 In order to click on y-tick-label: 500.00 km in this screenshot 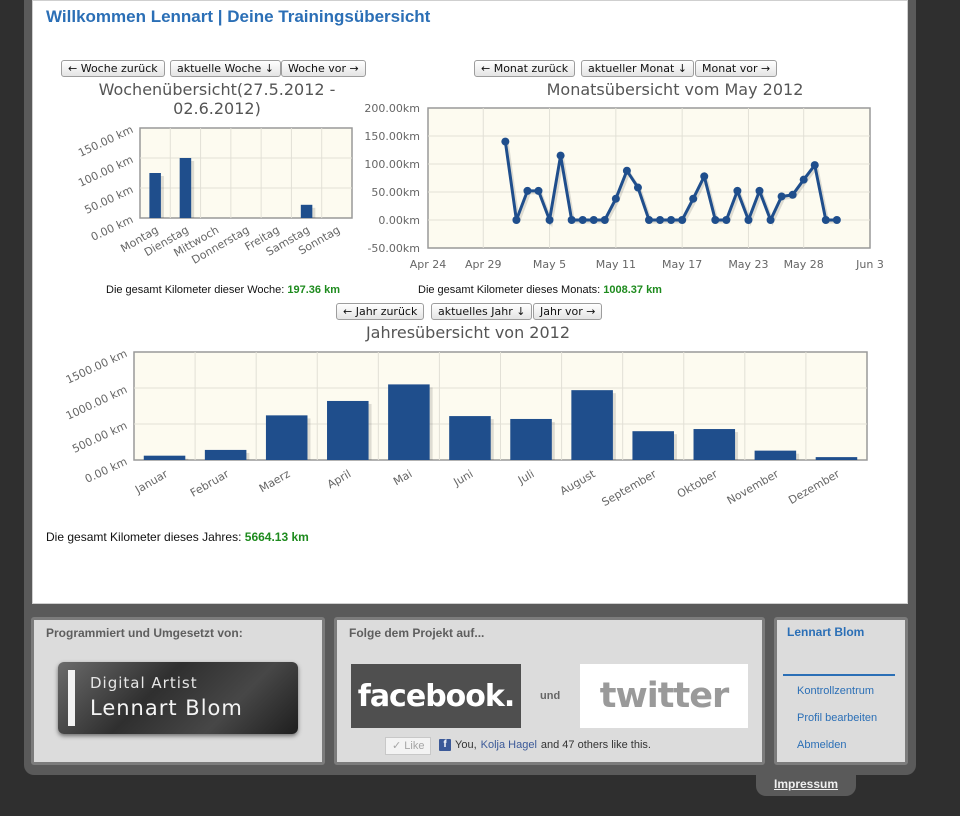, I will do `click(99, 437)`.